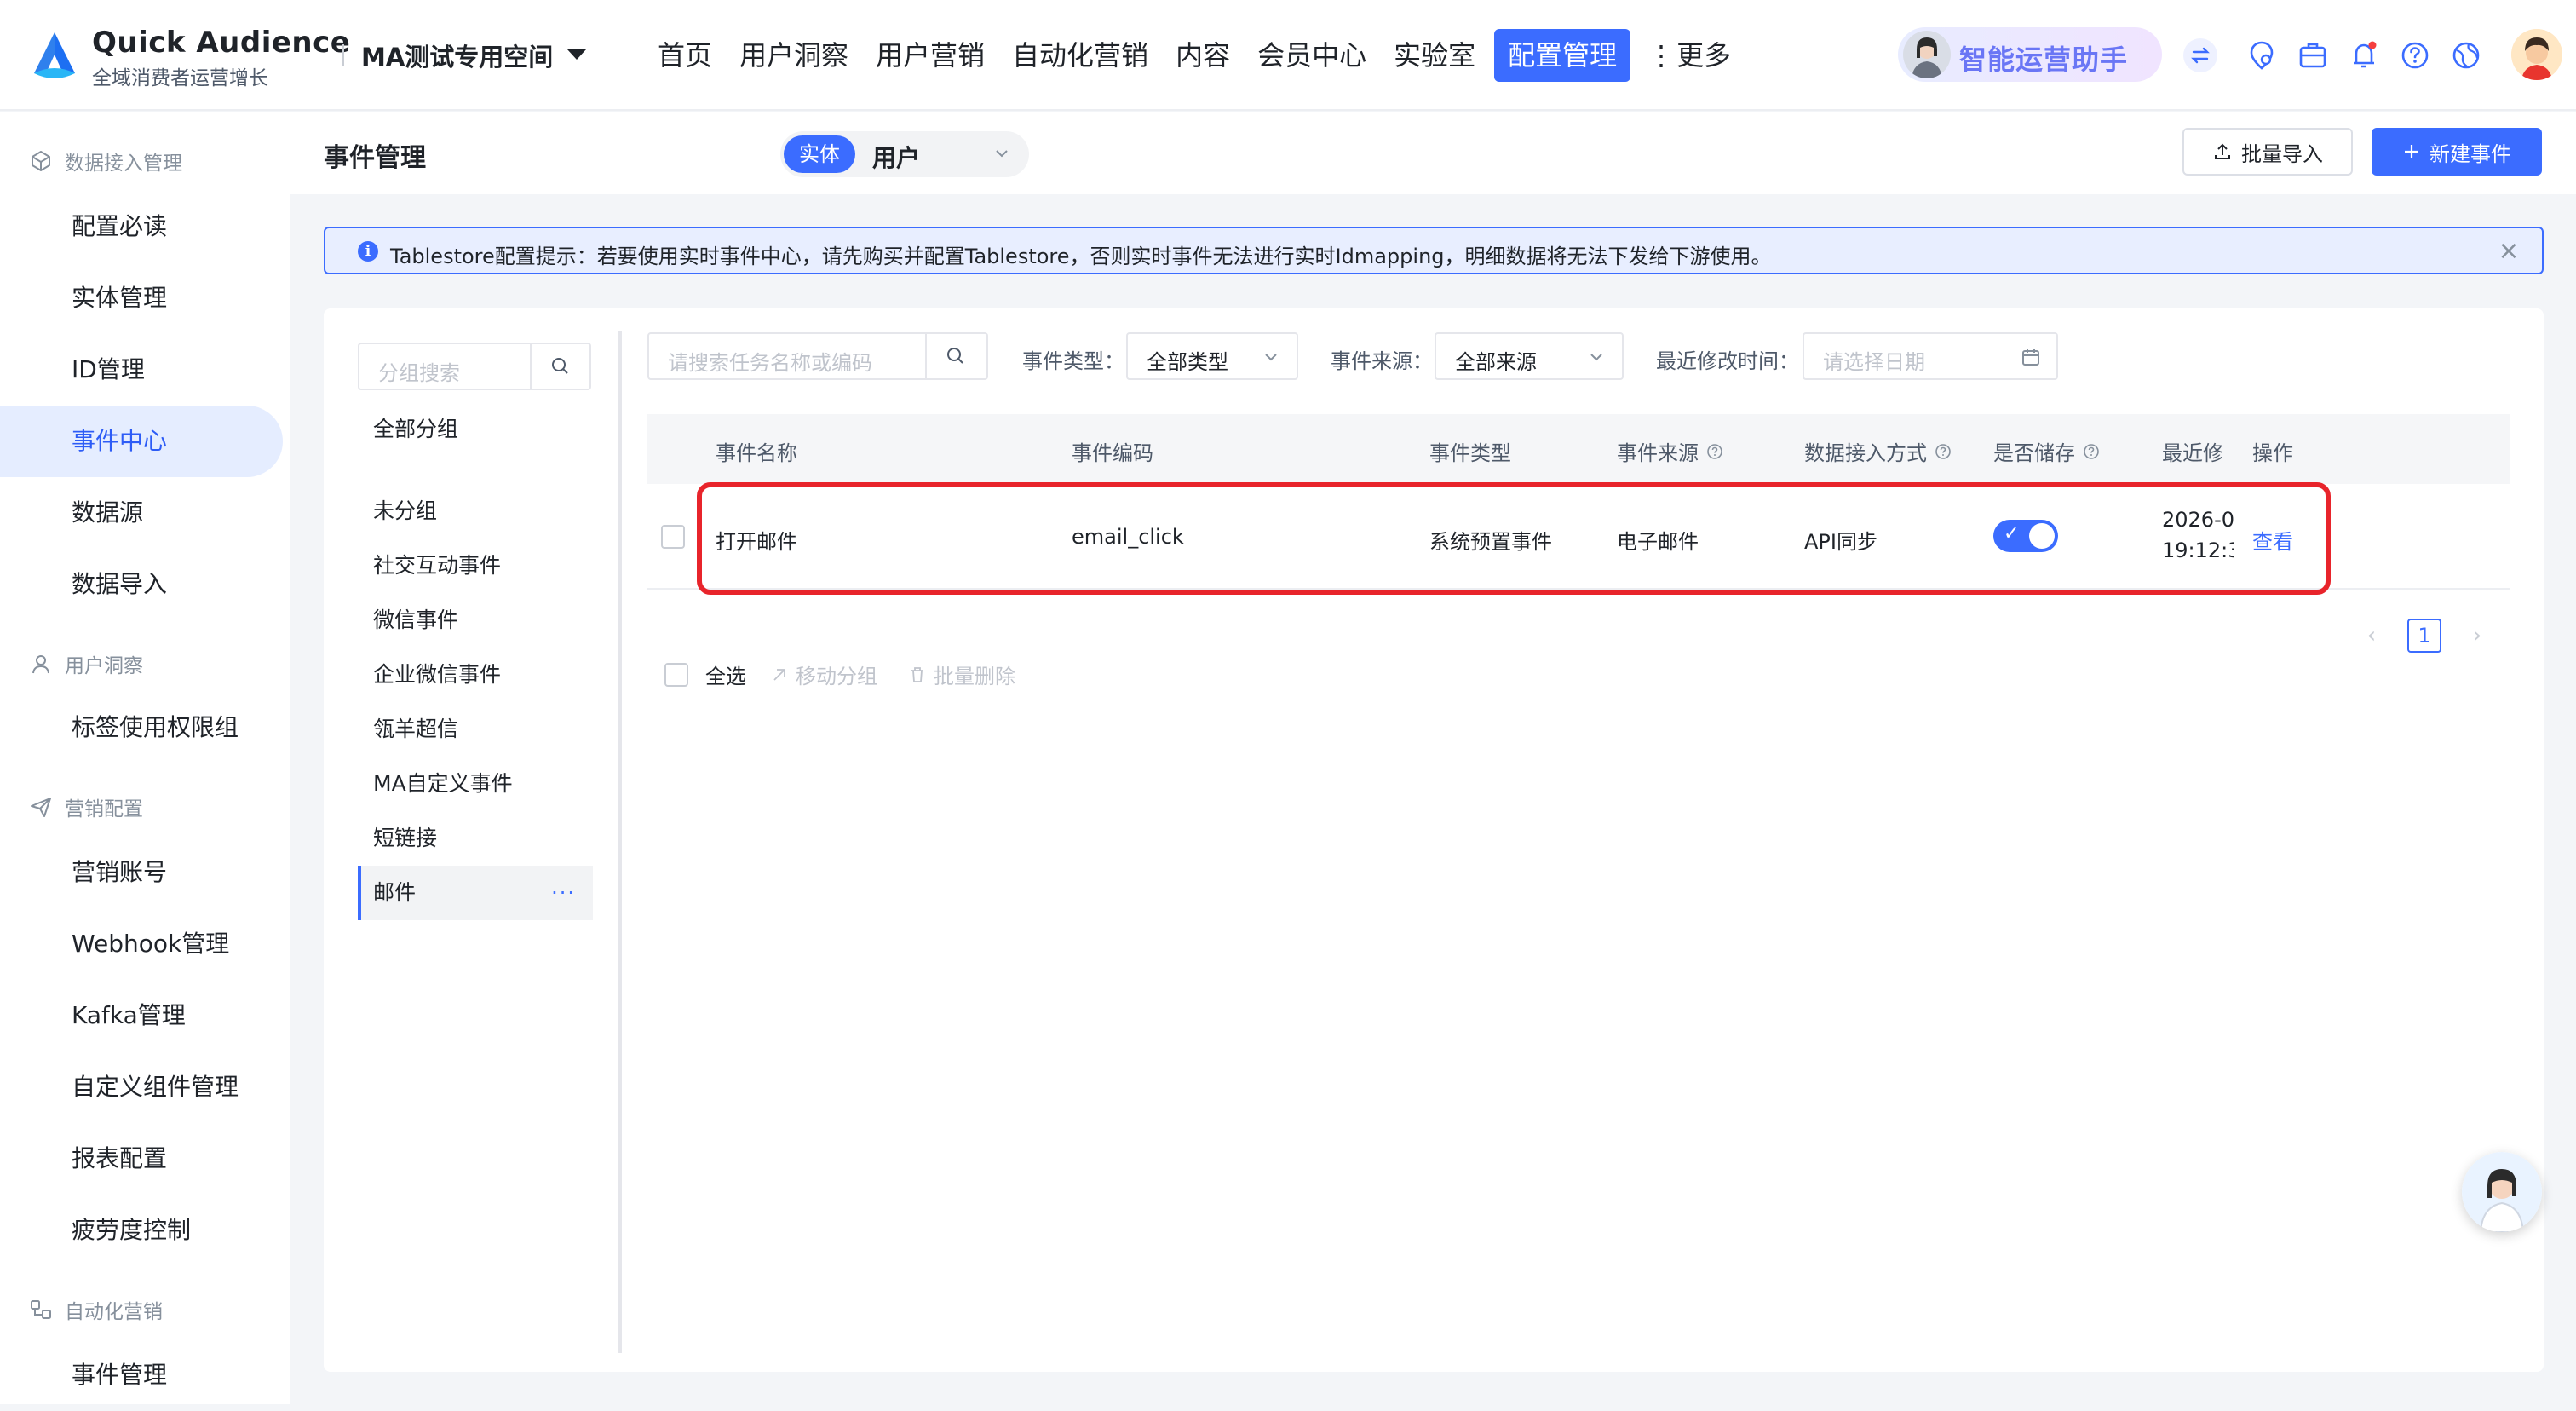 The height and width of the screenshot is (1411, 2576). Describe the element at coordinates (1710, 55) in the screenshot. I see `nav-more: 更多` at that location.